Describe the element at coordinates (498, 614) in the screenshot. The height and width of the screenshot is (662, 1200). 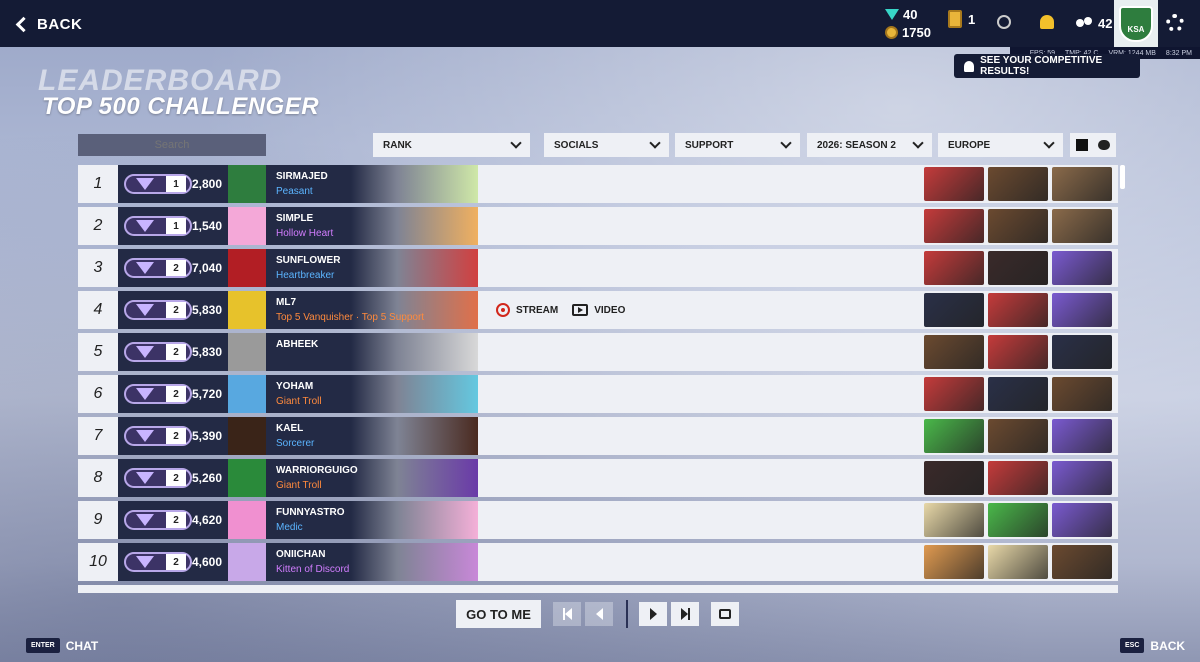
I see `go-to-me-button: GO TO ME` at that location.